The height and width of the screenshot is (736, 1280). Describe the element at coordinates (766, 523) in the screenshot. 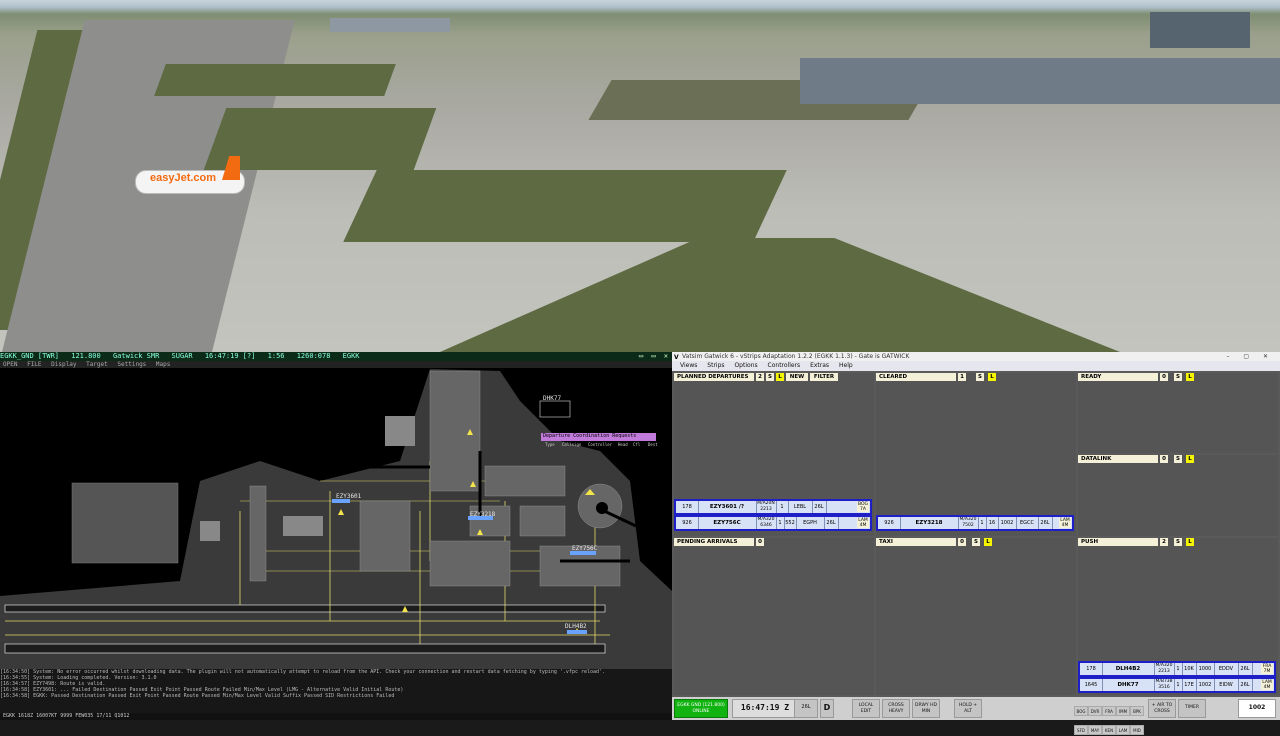

I see `strip-type: M/A320 6346` at that location.